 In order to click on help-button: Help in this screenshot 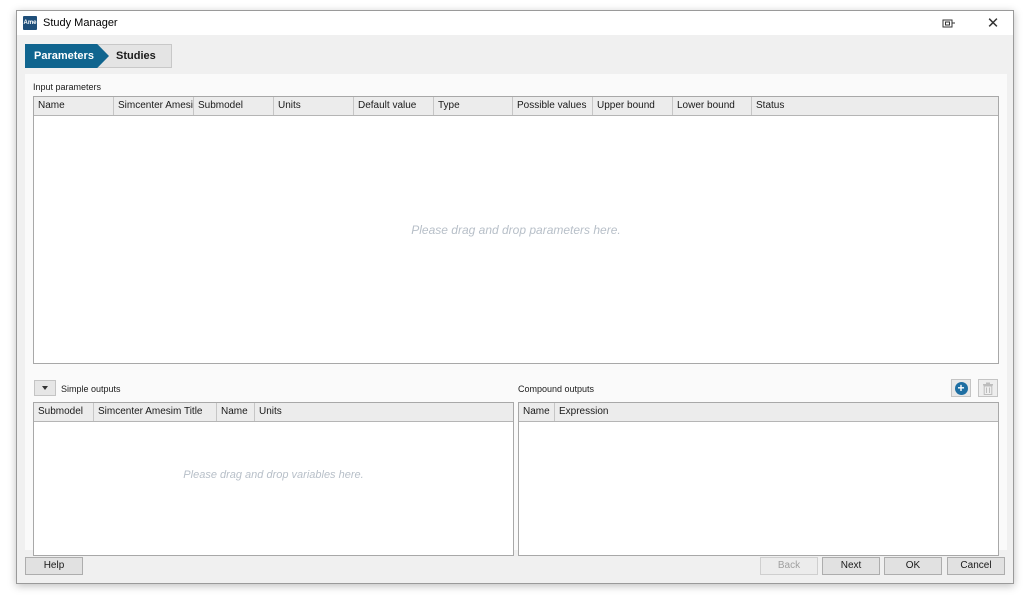, I will do `click(54, 566)`.